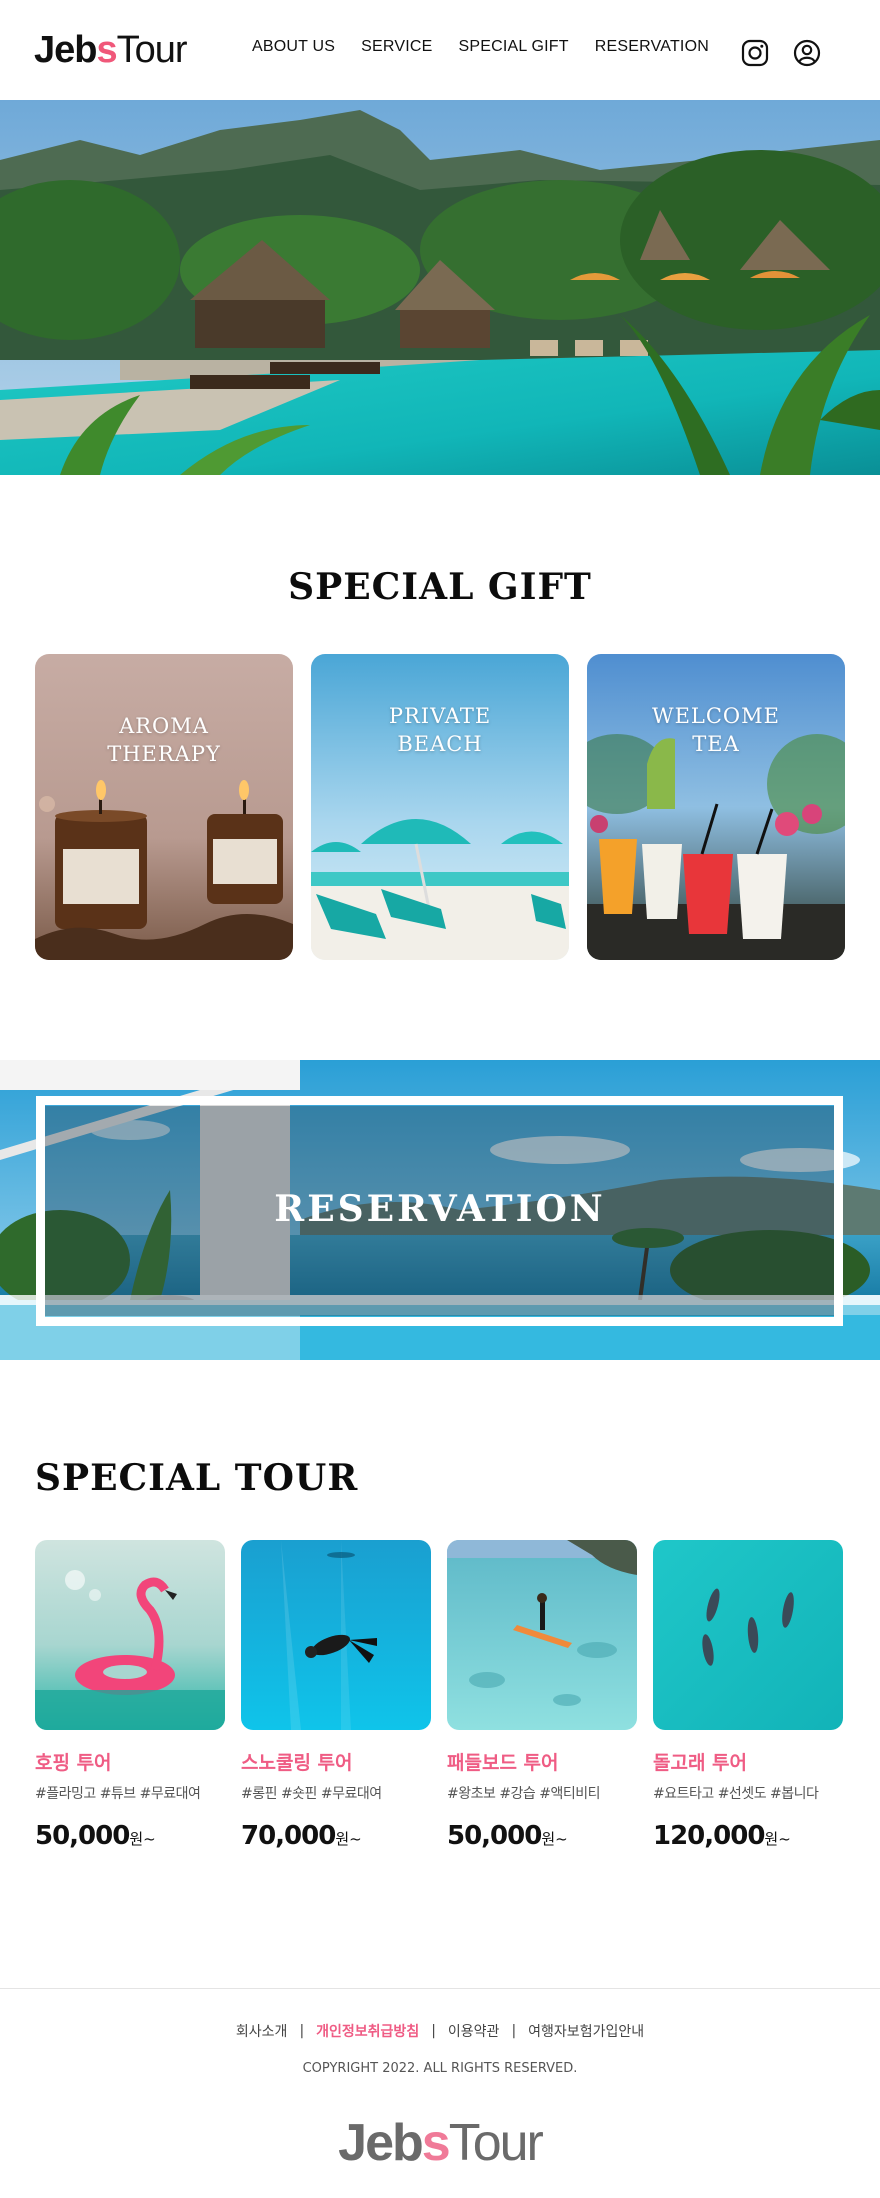 This screenshot has height=2198, width=880. Describe the element at coordinates (367, 2031) in the screenshot. I see `footer-link-privacy: 개인정보취급방침` at that location.